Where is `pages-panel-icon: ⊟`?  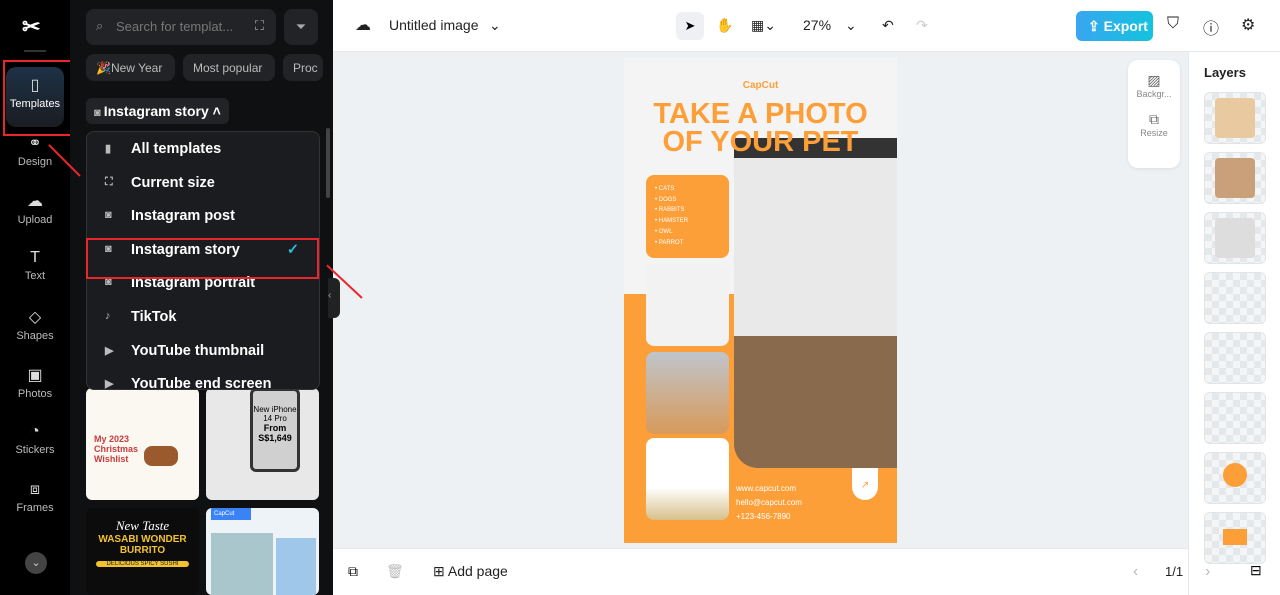 pages-panel-icon: ⊟ is located at coordinates (1256, 570).